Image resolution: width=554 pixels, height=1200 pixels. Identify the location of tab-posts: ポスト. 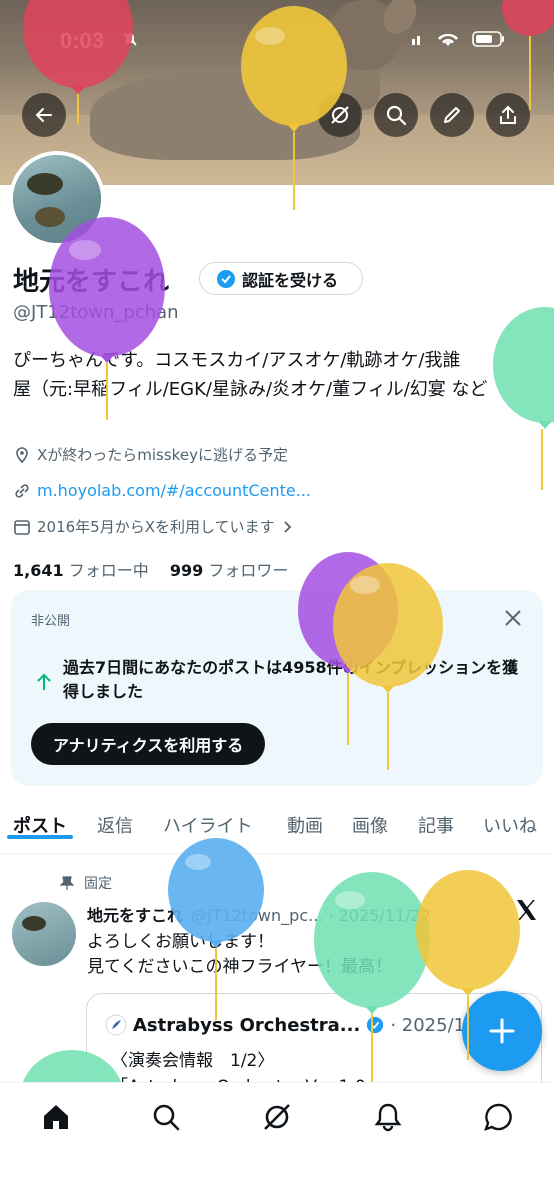
(40, 822).